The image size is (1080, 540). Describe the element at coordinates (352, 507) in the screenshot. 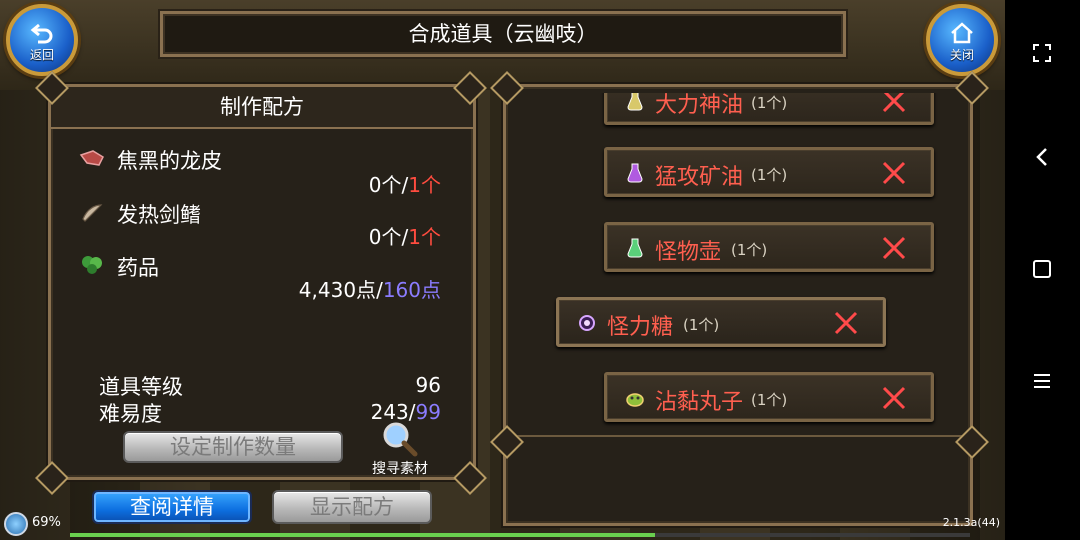

I see `show-recipe-button: 显示配方` at that location.